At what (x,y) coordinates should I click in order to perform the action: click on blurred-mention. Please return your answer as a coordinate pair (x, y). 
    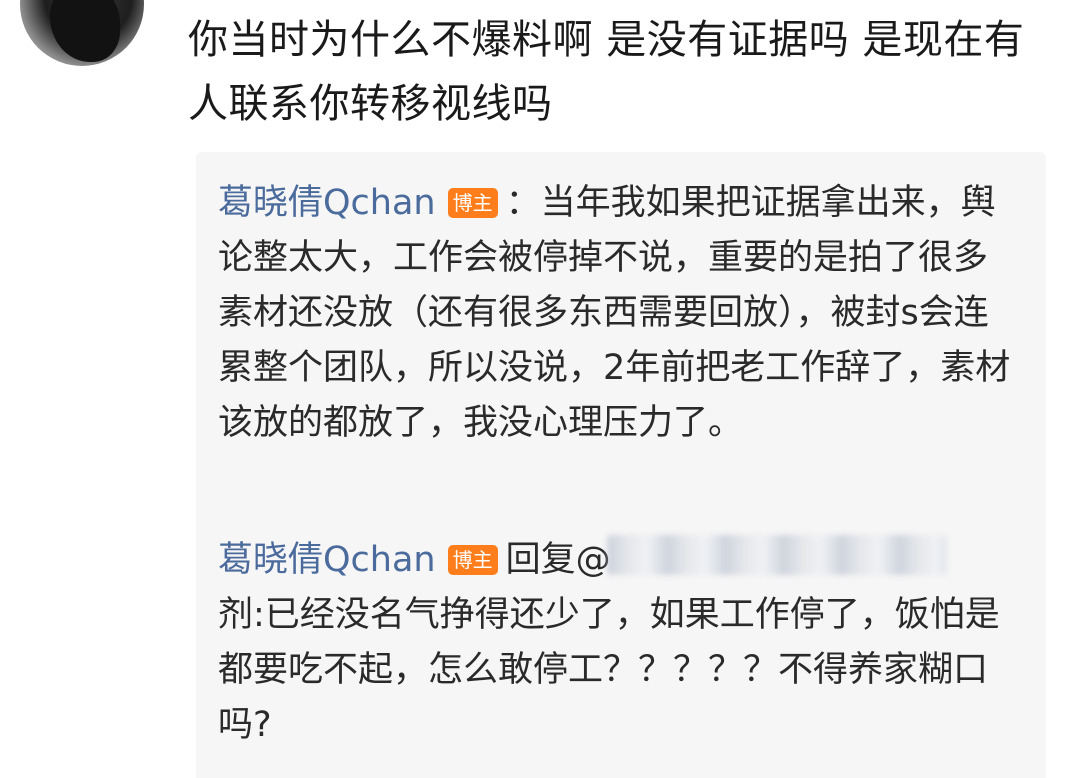
    Looking at the image, I should click on (776, 555).